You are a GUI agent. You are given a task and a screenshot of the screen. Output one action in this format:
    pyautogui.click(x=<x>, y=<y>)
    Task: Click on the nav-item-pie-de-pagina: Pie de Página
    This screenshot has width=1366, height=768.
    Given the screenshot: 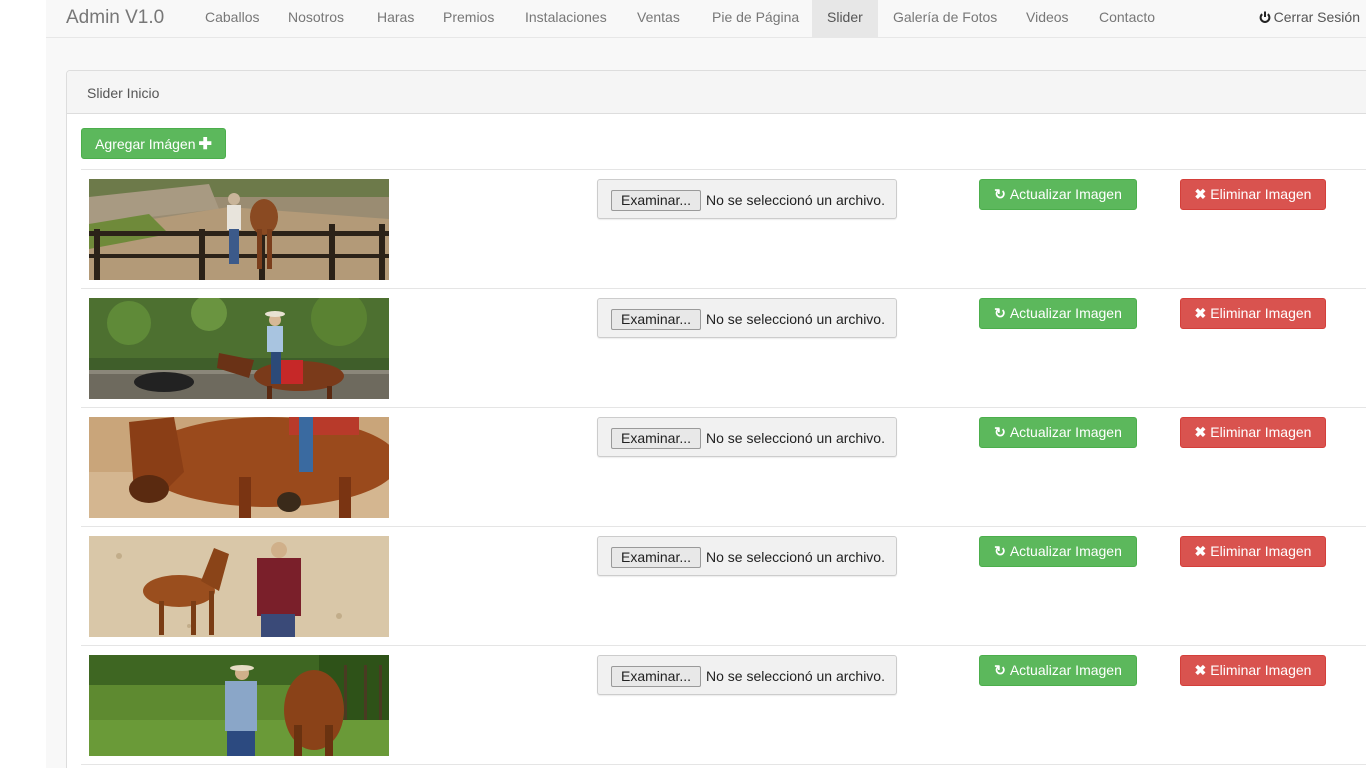 What is the action you would take?
    pyautogui.click(x=755, y=18)
    